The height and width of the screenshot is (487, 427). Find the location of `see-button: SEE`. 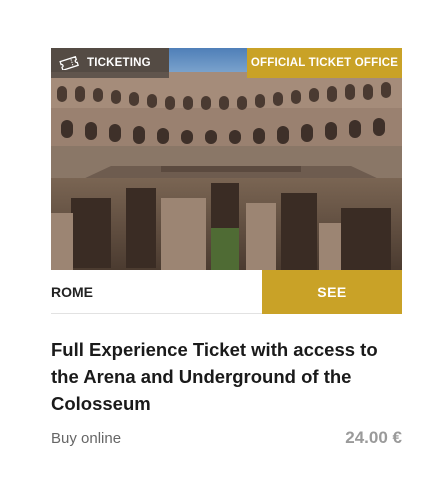

see-button: SEE is located at coordinates (332, 292).